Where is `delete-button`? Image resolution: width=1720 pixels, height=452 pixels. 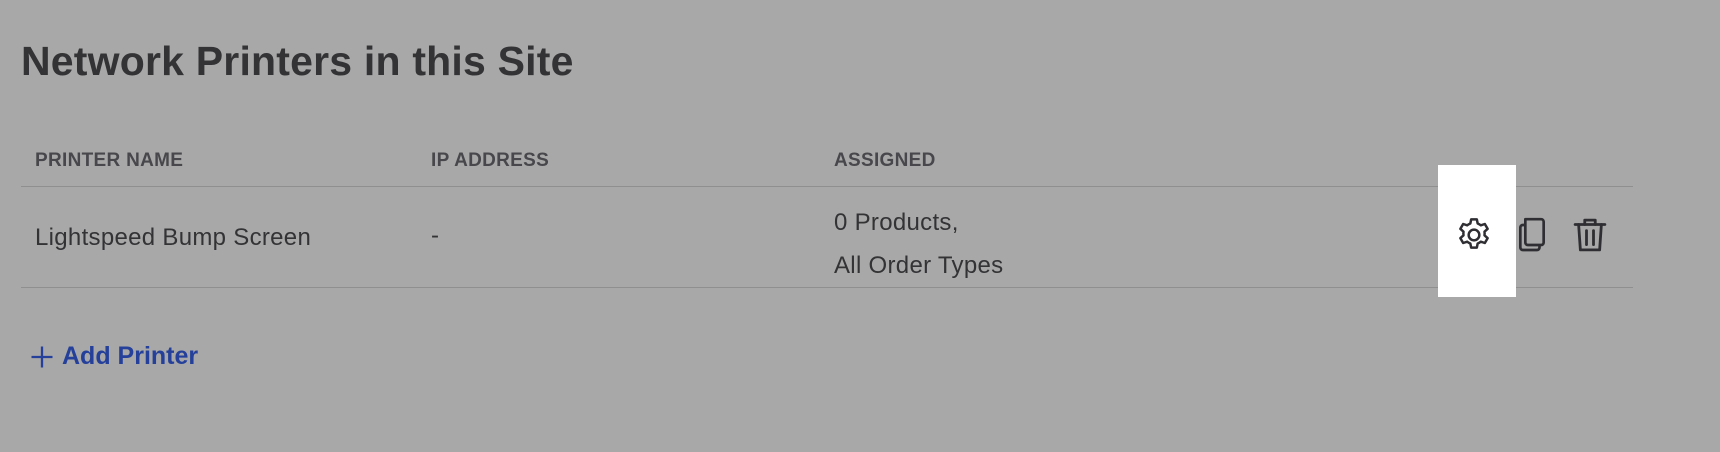
delete-button is located at coordinates (1590, 235).